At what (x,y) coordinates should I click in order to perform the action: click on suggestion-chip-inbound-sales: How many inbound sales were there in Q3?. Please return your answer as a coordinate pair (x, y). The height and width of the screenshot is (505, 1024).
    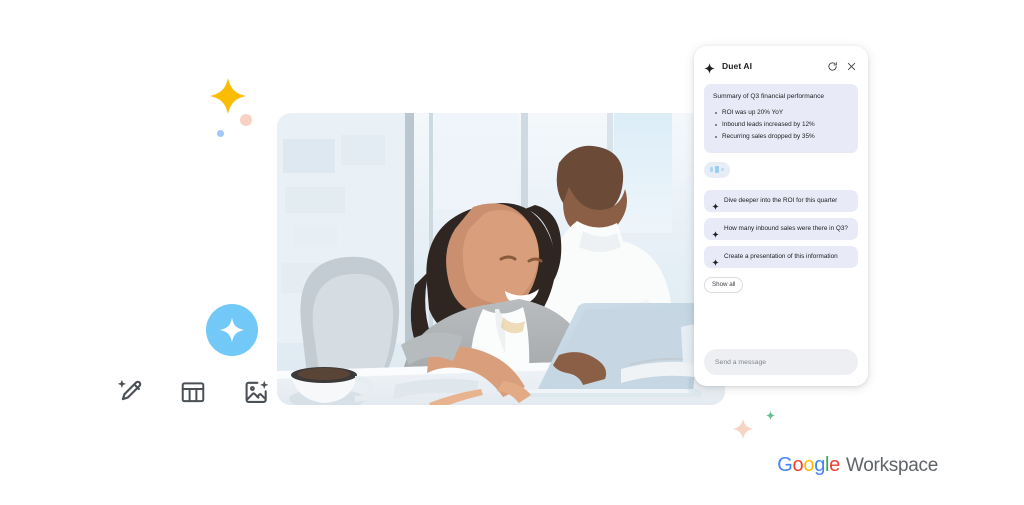
    Looking at the image, I should click on (781, 229).